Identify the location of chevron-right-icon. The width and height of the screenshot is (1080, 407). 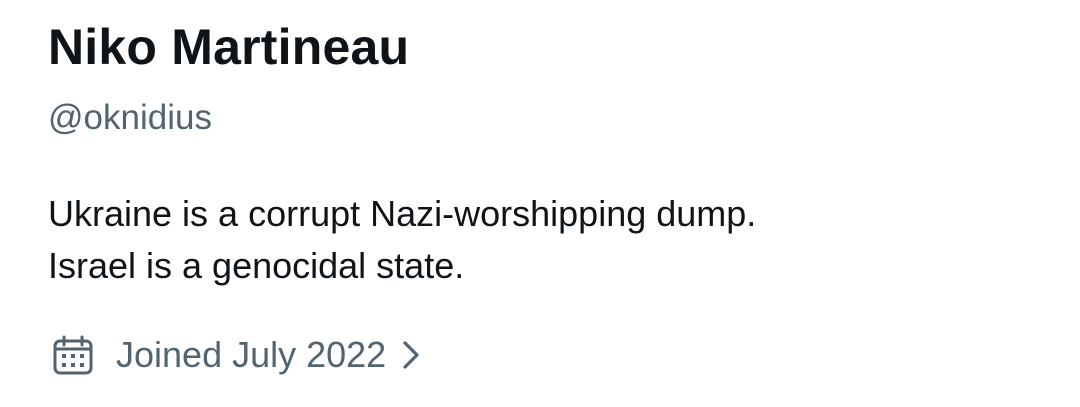
(411, 355).